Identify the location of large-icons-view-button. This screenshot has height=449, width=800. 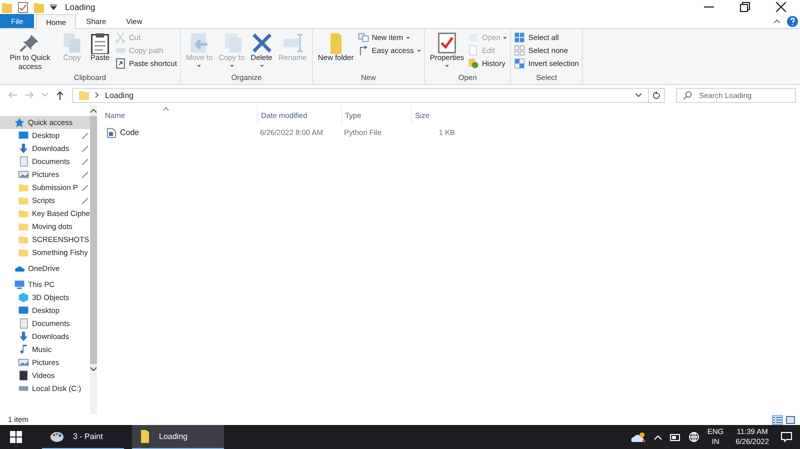
(790, 419).